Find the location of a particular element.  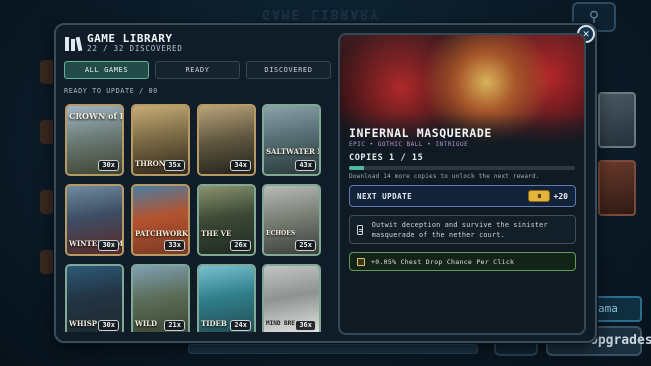

game-card: MIND BREAK 36x is located at coordinates (291, 298).